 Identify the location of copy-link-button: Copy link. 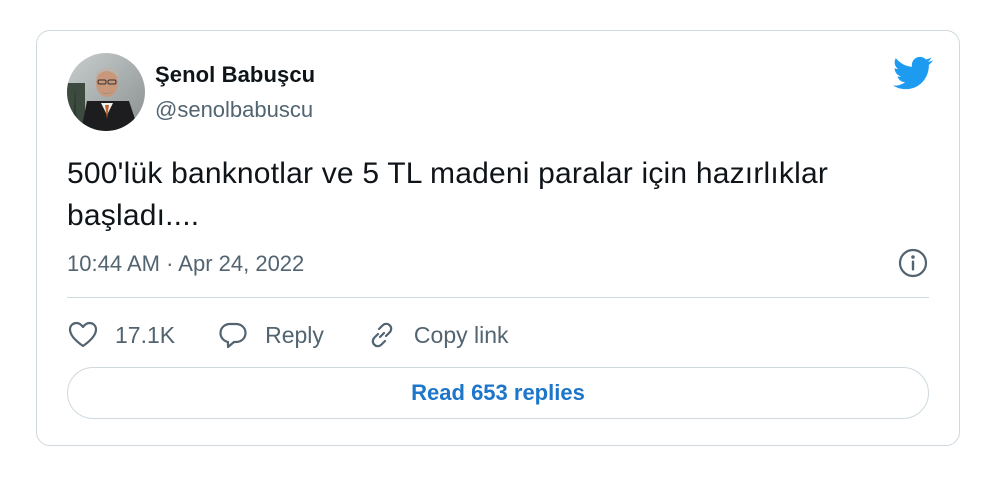
(437, 335).